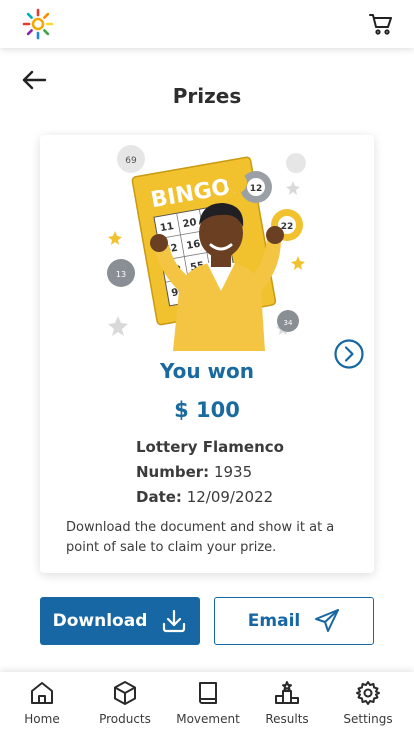  What do you see at coordinates (210, 447) in the screenshot?
I see `lottery-name: Lottery Flamenco` at bounding box center [210, 447].